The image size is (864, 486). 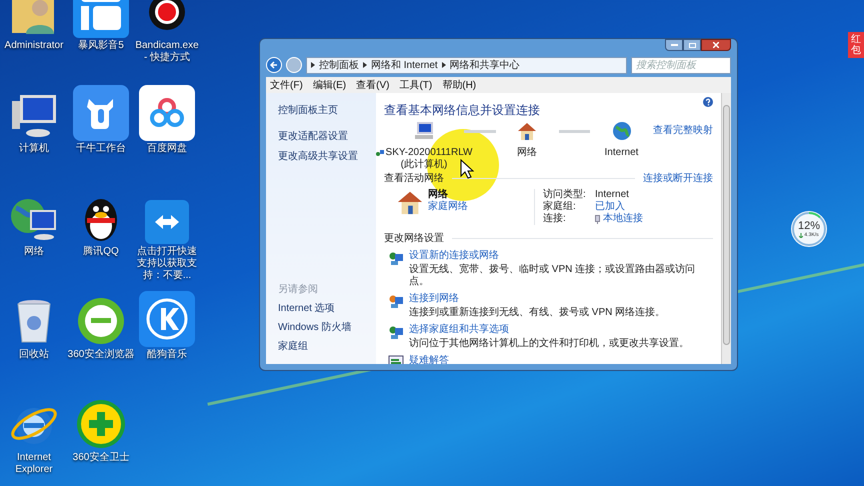 I want to click on connect-disconnect-link: 连接或断开连接, so click(x=678, y=178).